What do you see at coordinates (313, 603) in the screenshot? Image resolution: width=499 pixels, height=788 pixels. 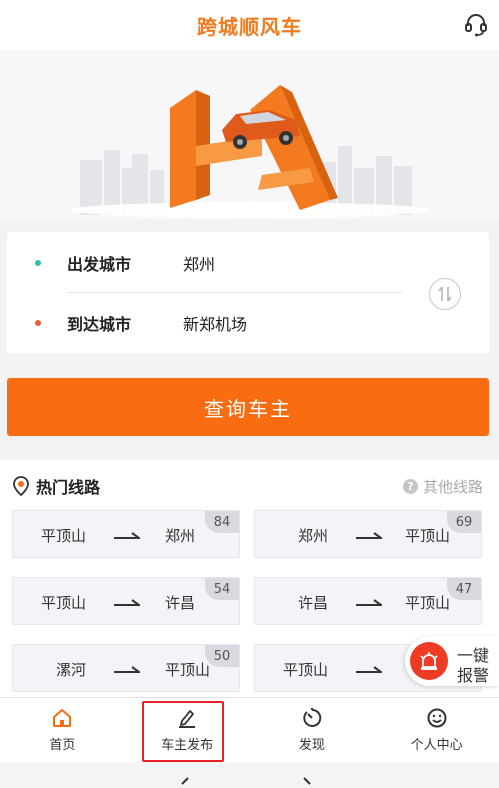 I see `route-from: 许昌` at bounding box center [313, 603].